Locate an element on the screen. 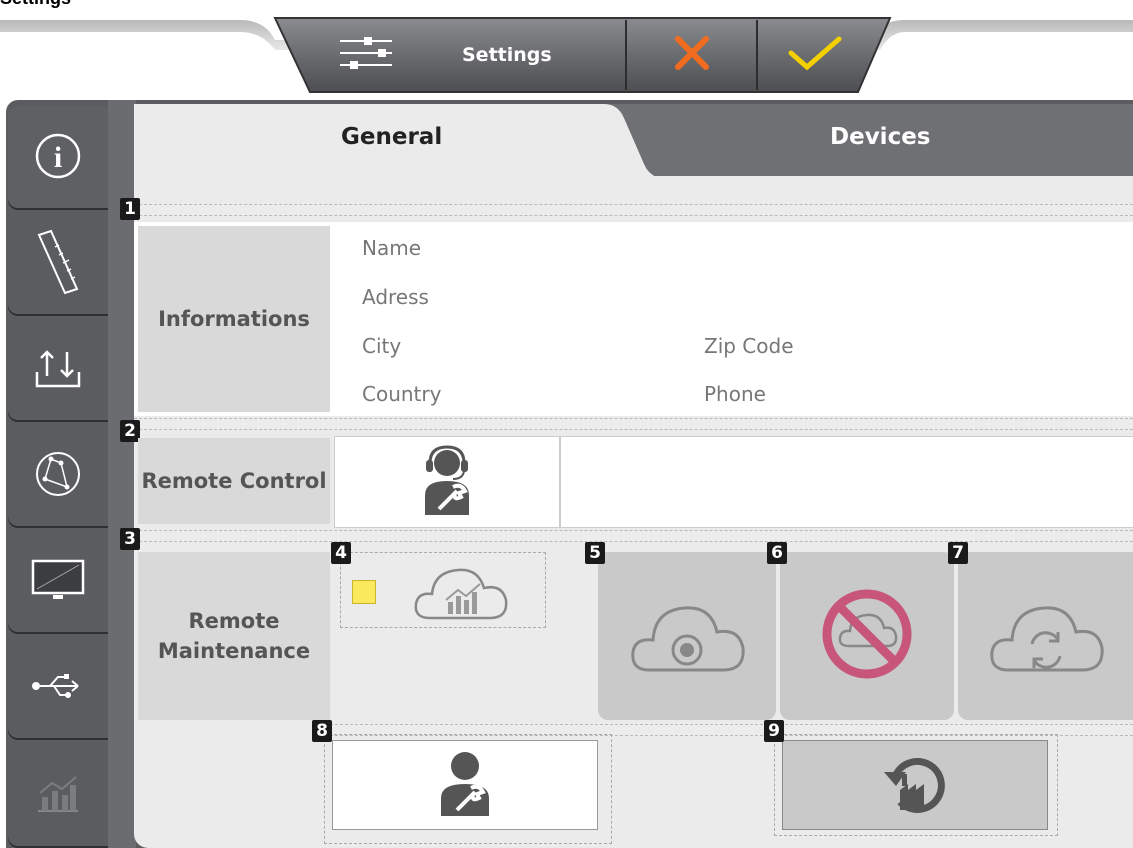 The image size is (1133, 848). ruler-icon is located at coordinates (58, 264).